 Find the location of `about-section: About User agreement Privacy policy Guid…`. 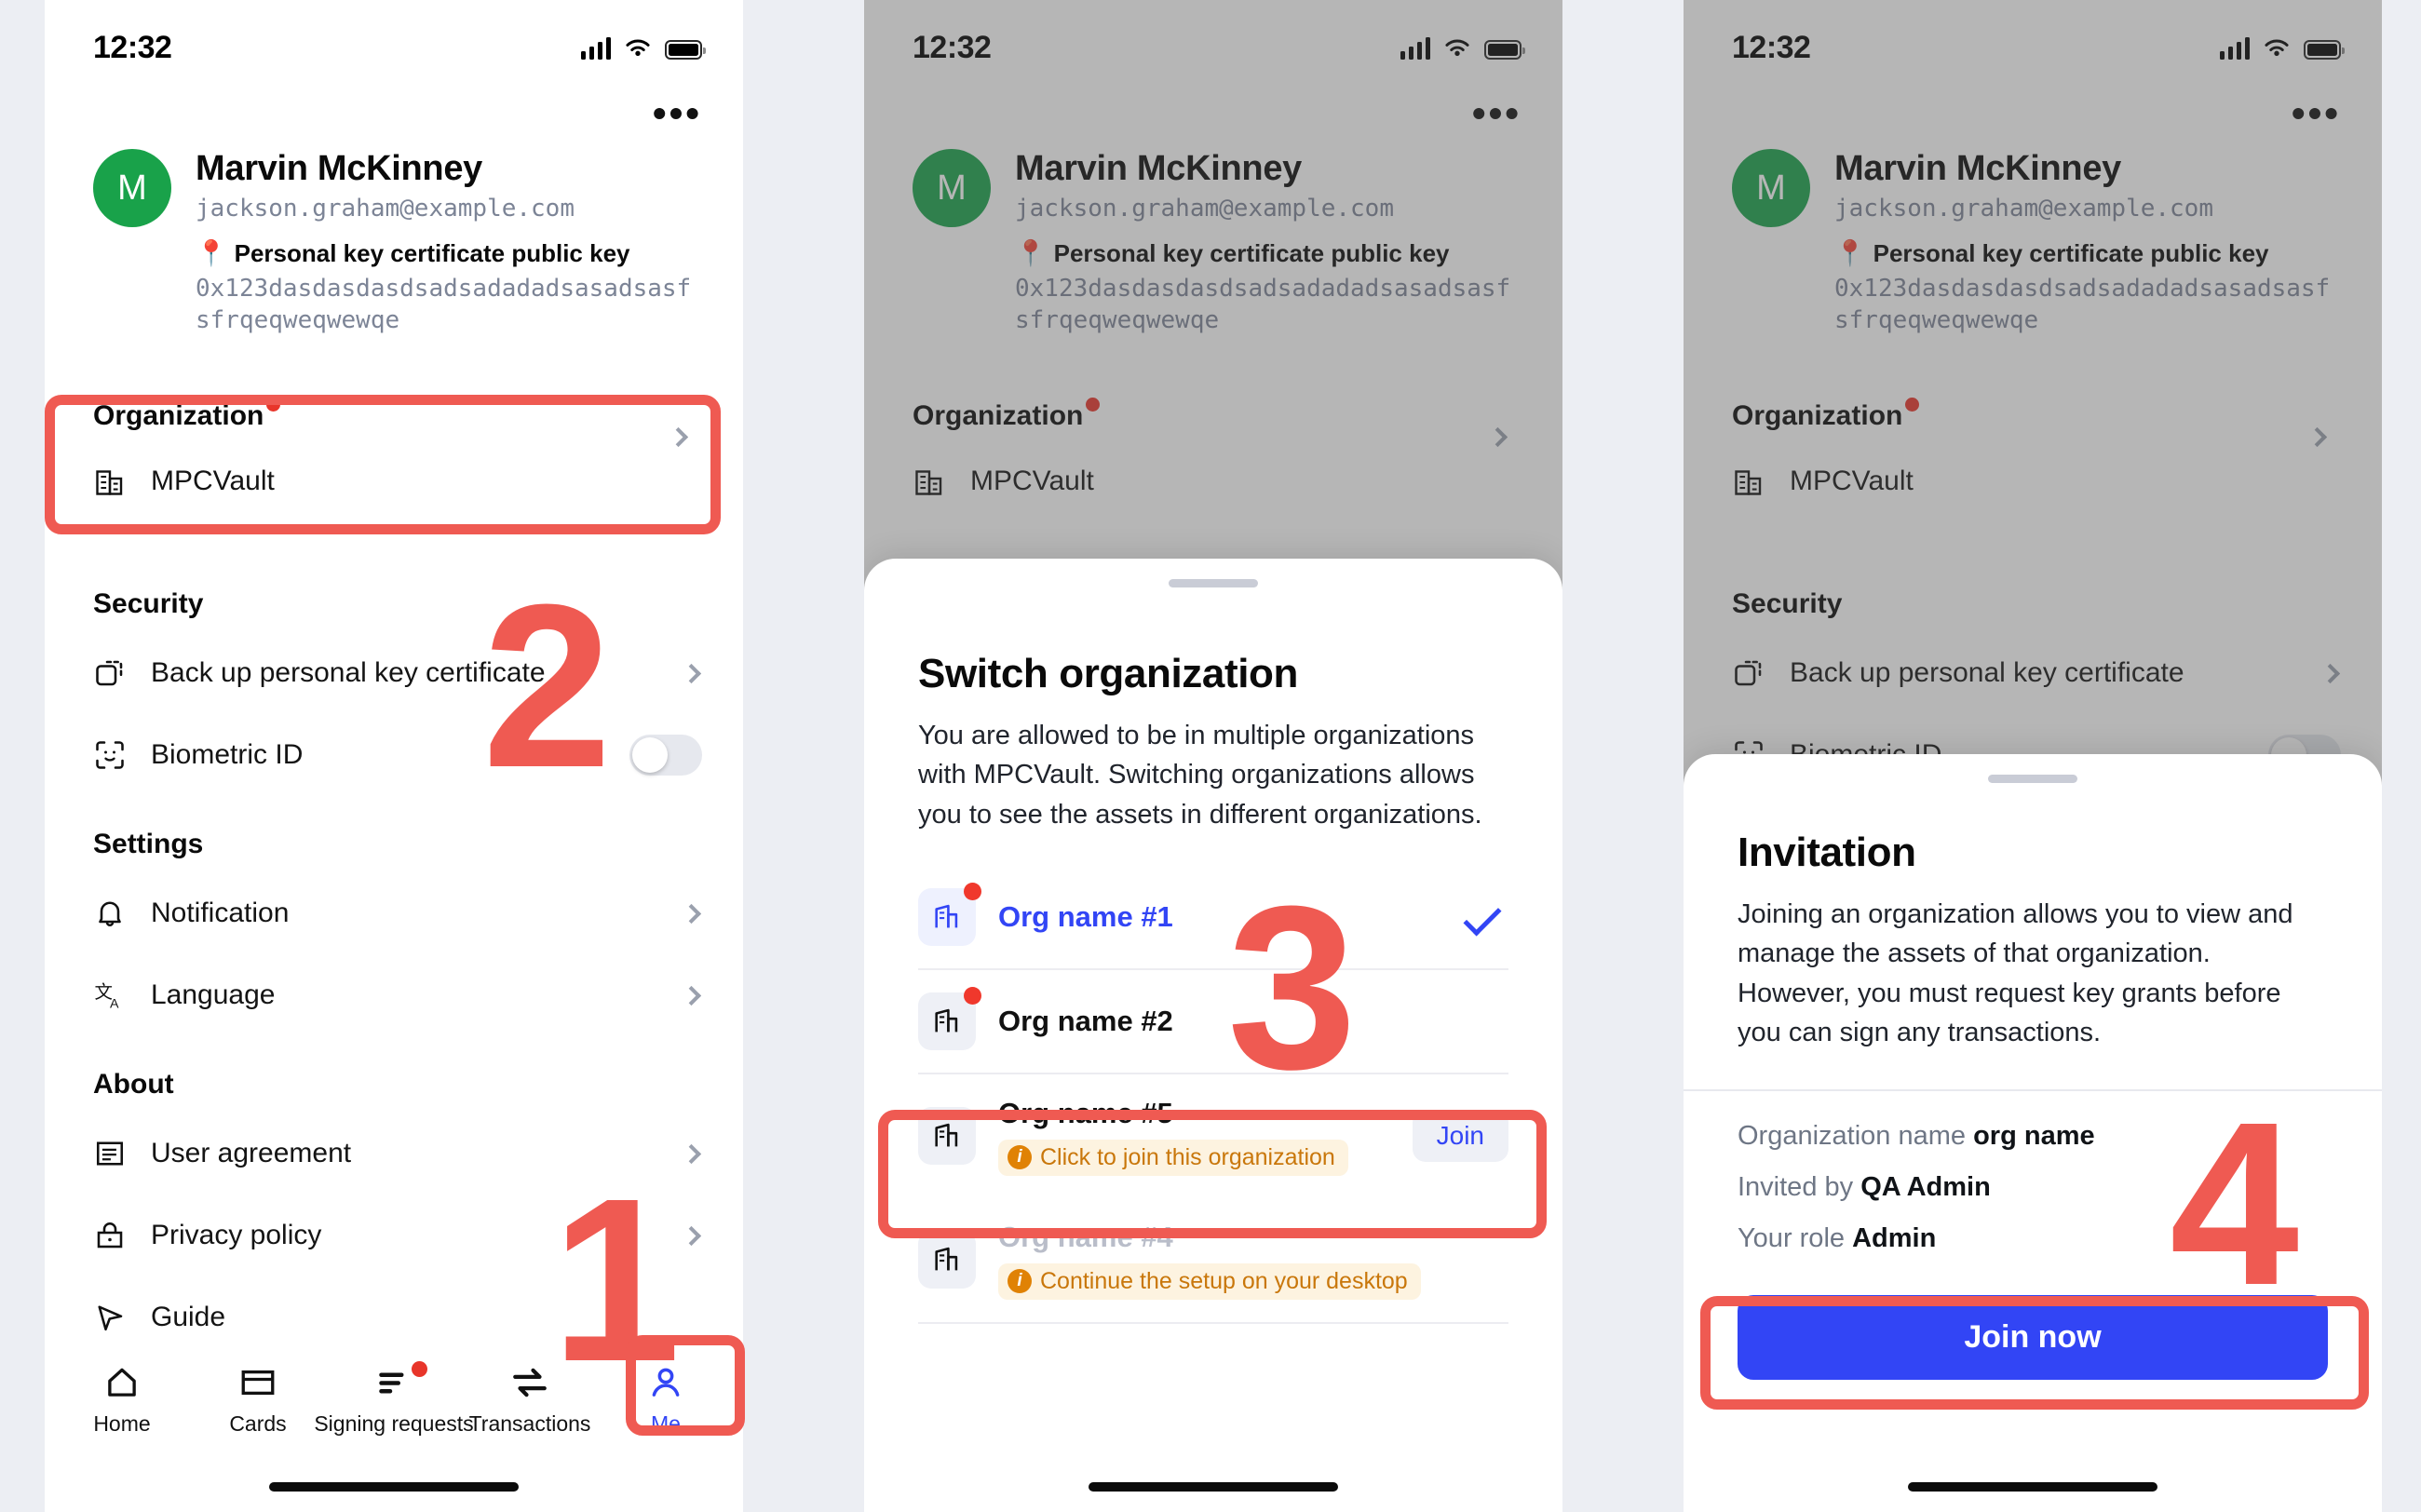

about-section: About User agreement Privacy policy Guid… is located at coordinates (397, 1207).